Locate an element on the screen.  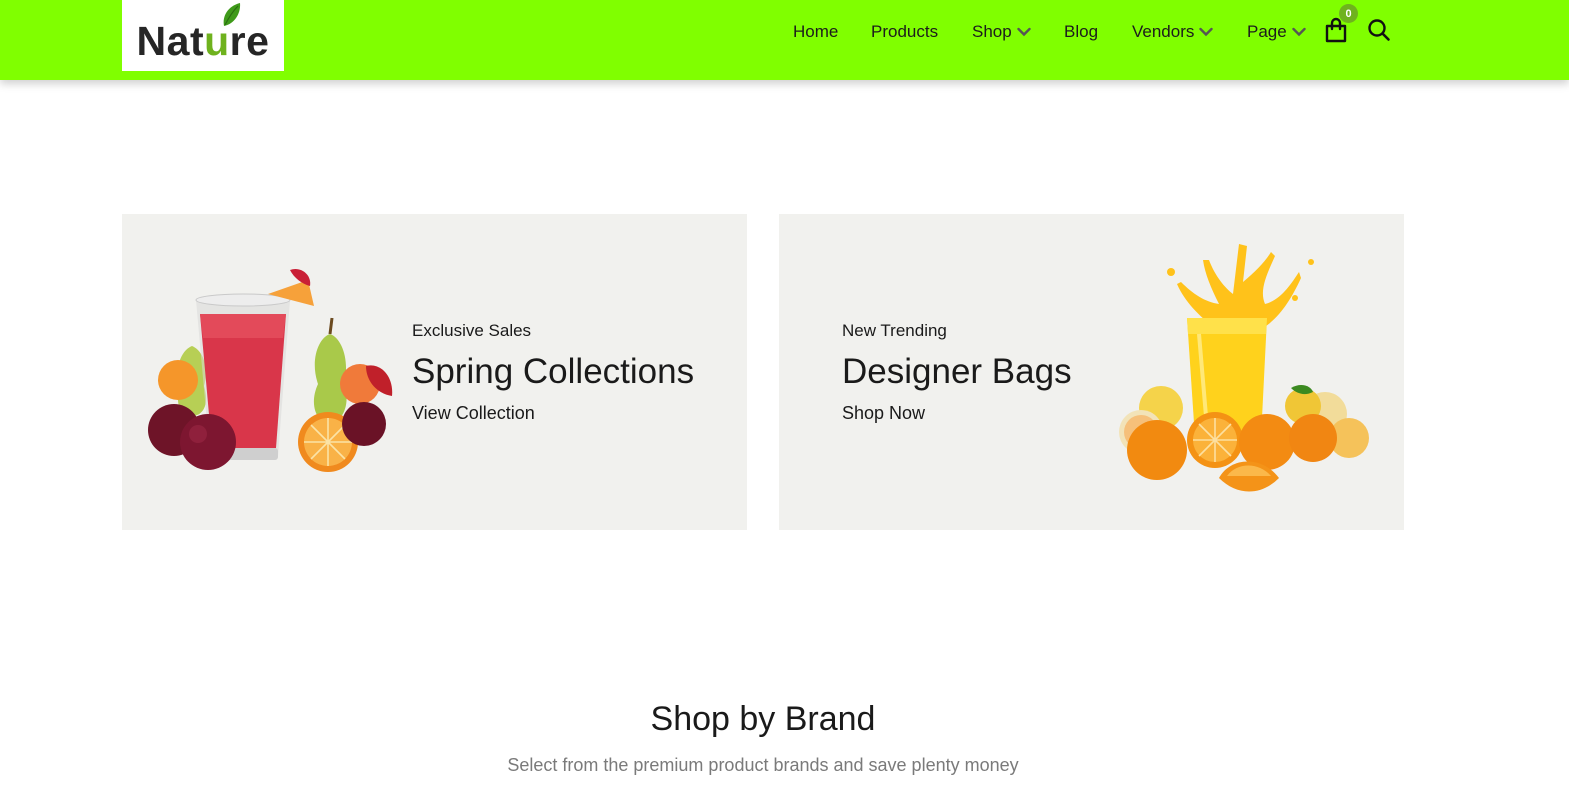
orange-juice-illustration is located at coordinates (1244, 368).